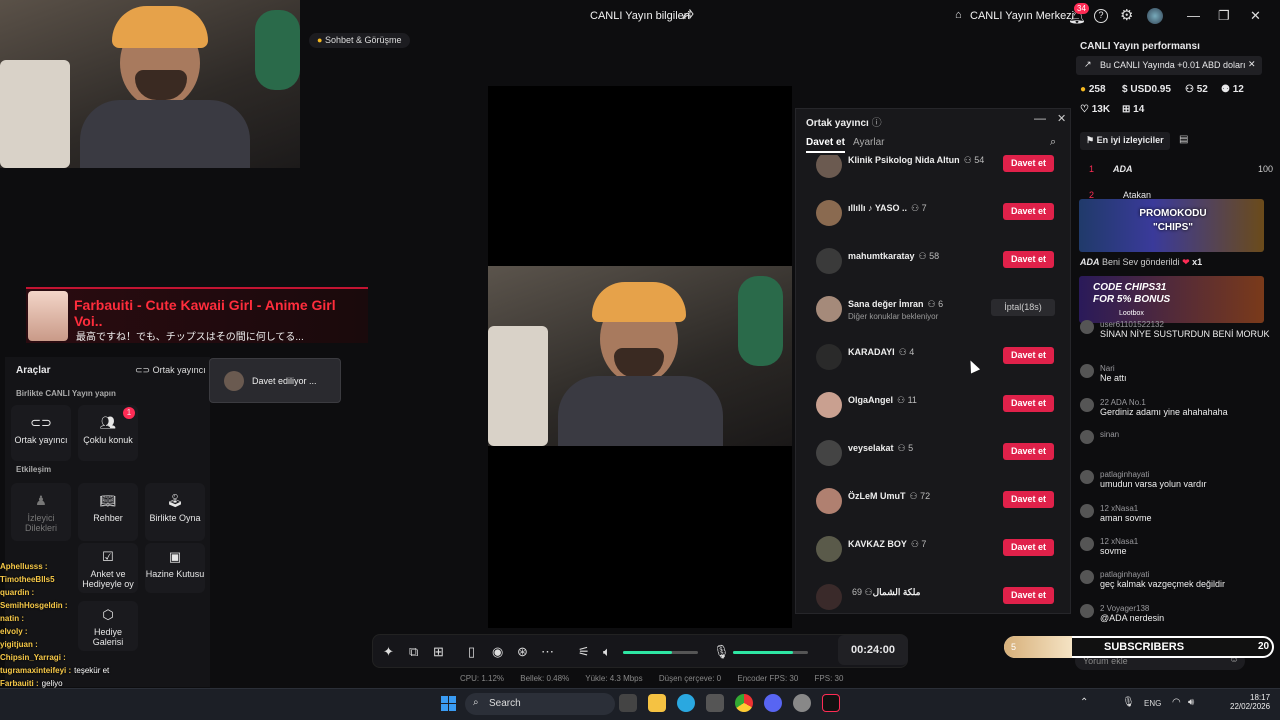  Describe the element at coordinates (640, 16) in the screenshot. I see `stream-info-link: CANLI Yayın bilgileri` at that location.